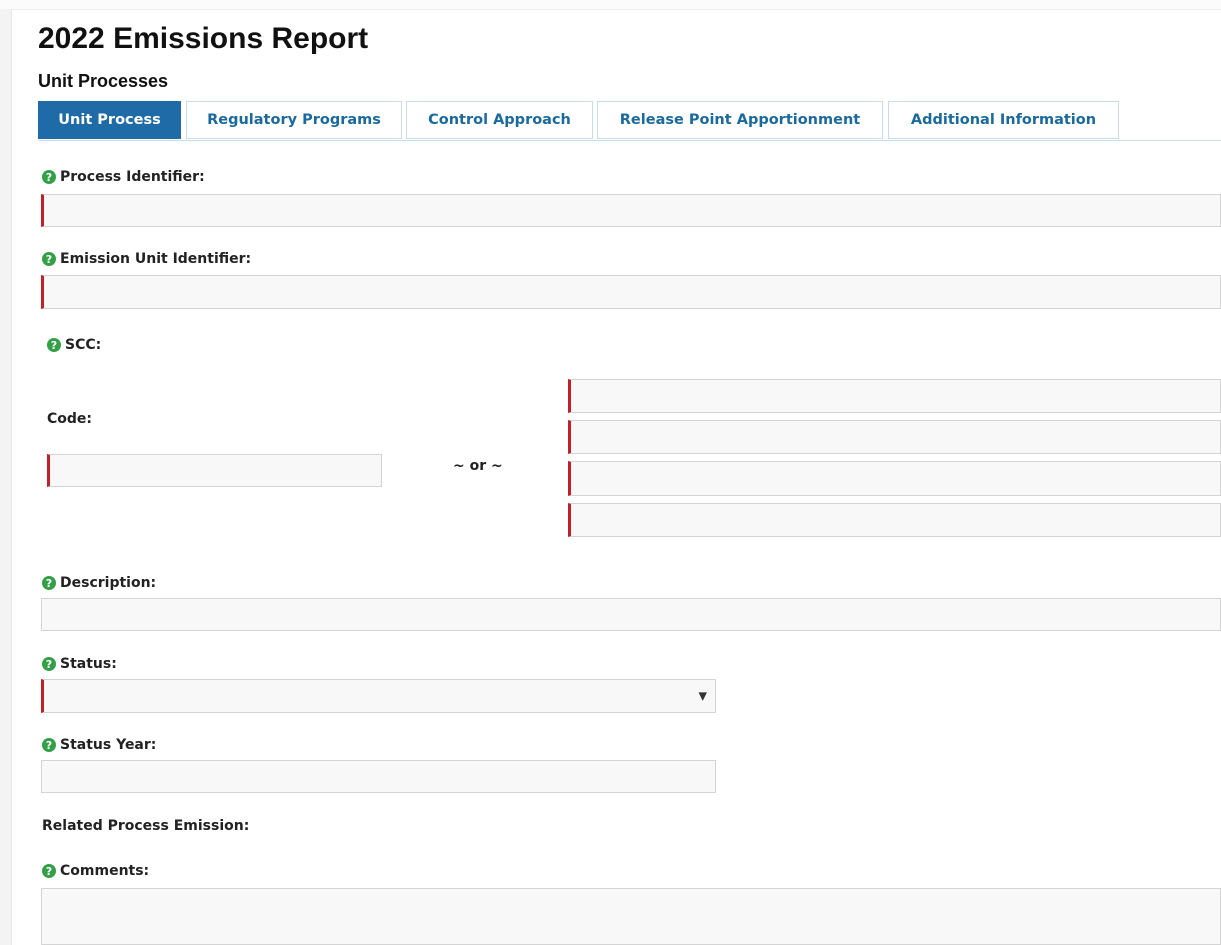 This screenshot has height=945, width=1221. I want to click on description-input, so click(631, 614).